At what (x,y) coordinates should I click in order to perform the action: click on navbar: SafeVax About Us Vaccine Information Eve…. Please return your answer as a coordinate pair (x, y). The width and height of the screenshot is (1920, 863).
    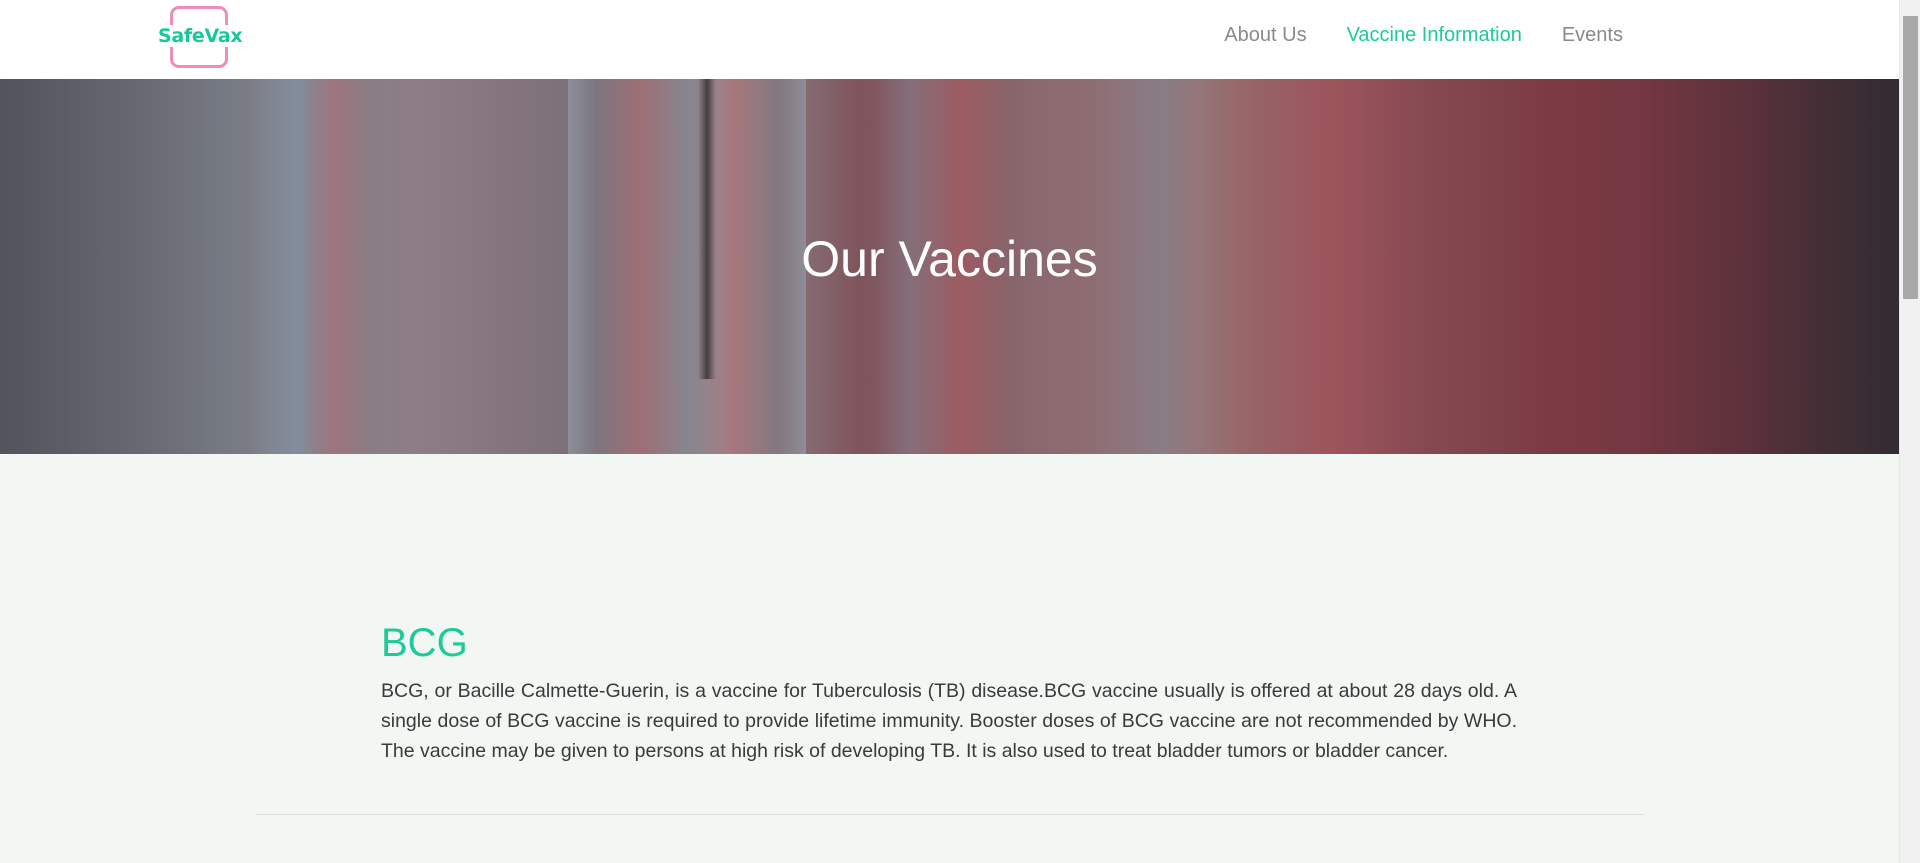
    Looking at the image, I should click on (949, 39).